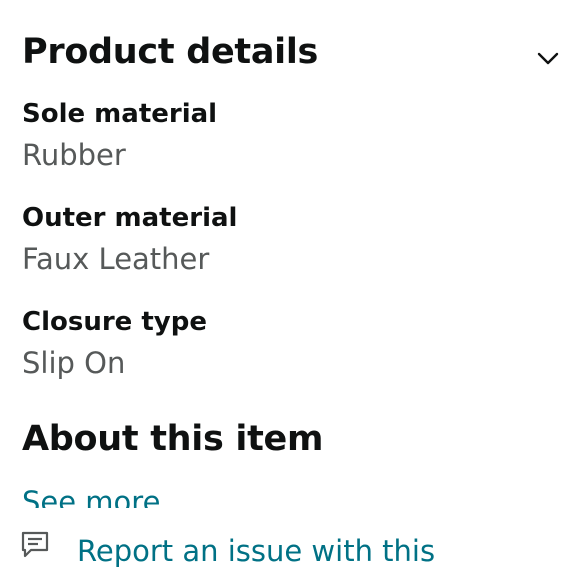  I want to click on detail-closure-type: Closure type Slip On, so click(114, 343).